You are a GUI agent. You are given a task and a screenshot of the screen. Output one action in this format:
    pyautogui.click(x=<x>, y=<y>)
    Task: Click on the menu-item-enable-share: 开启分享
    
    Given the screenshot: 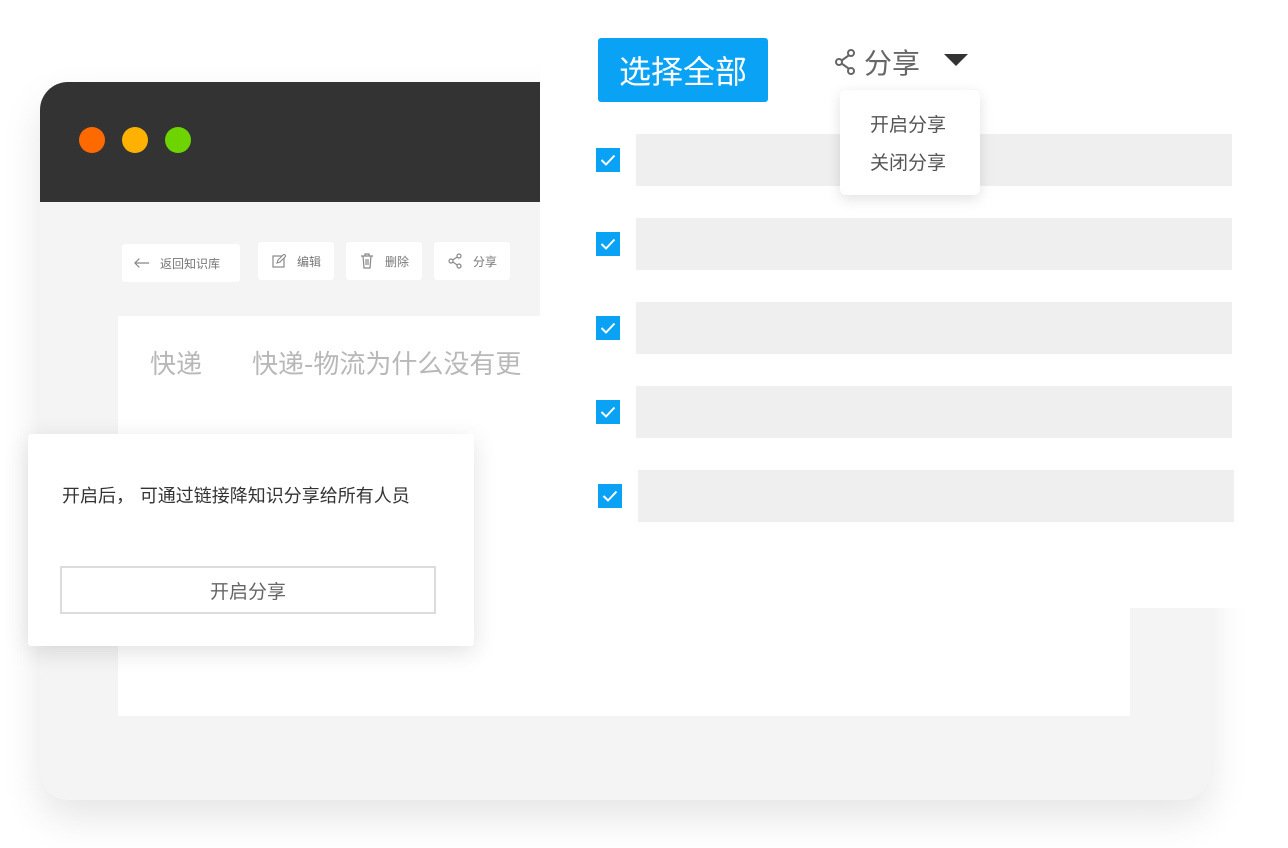 What is the action you would take?
    pyautogui.click(x=908, y=123)
    